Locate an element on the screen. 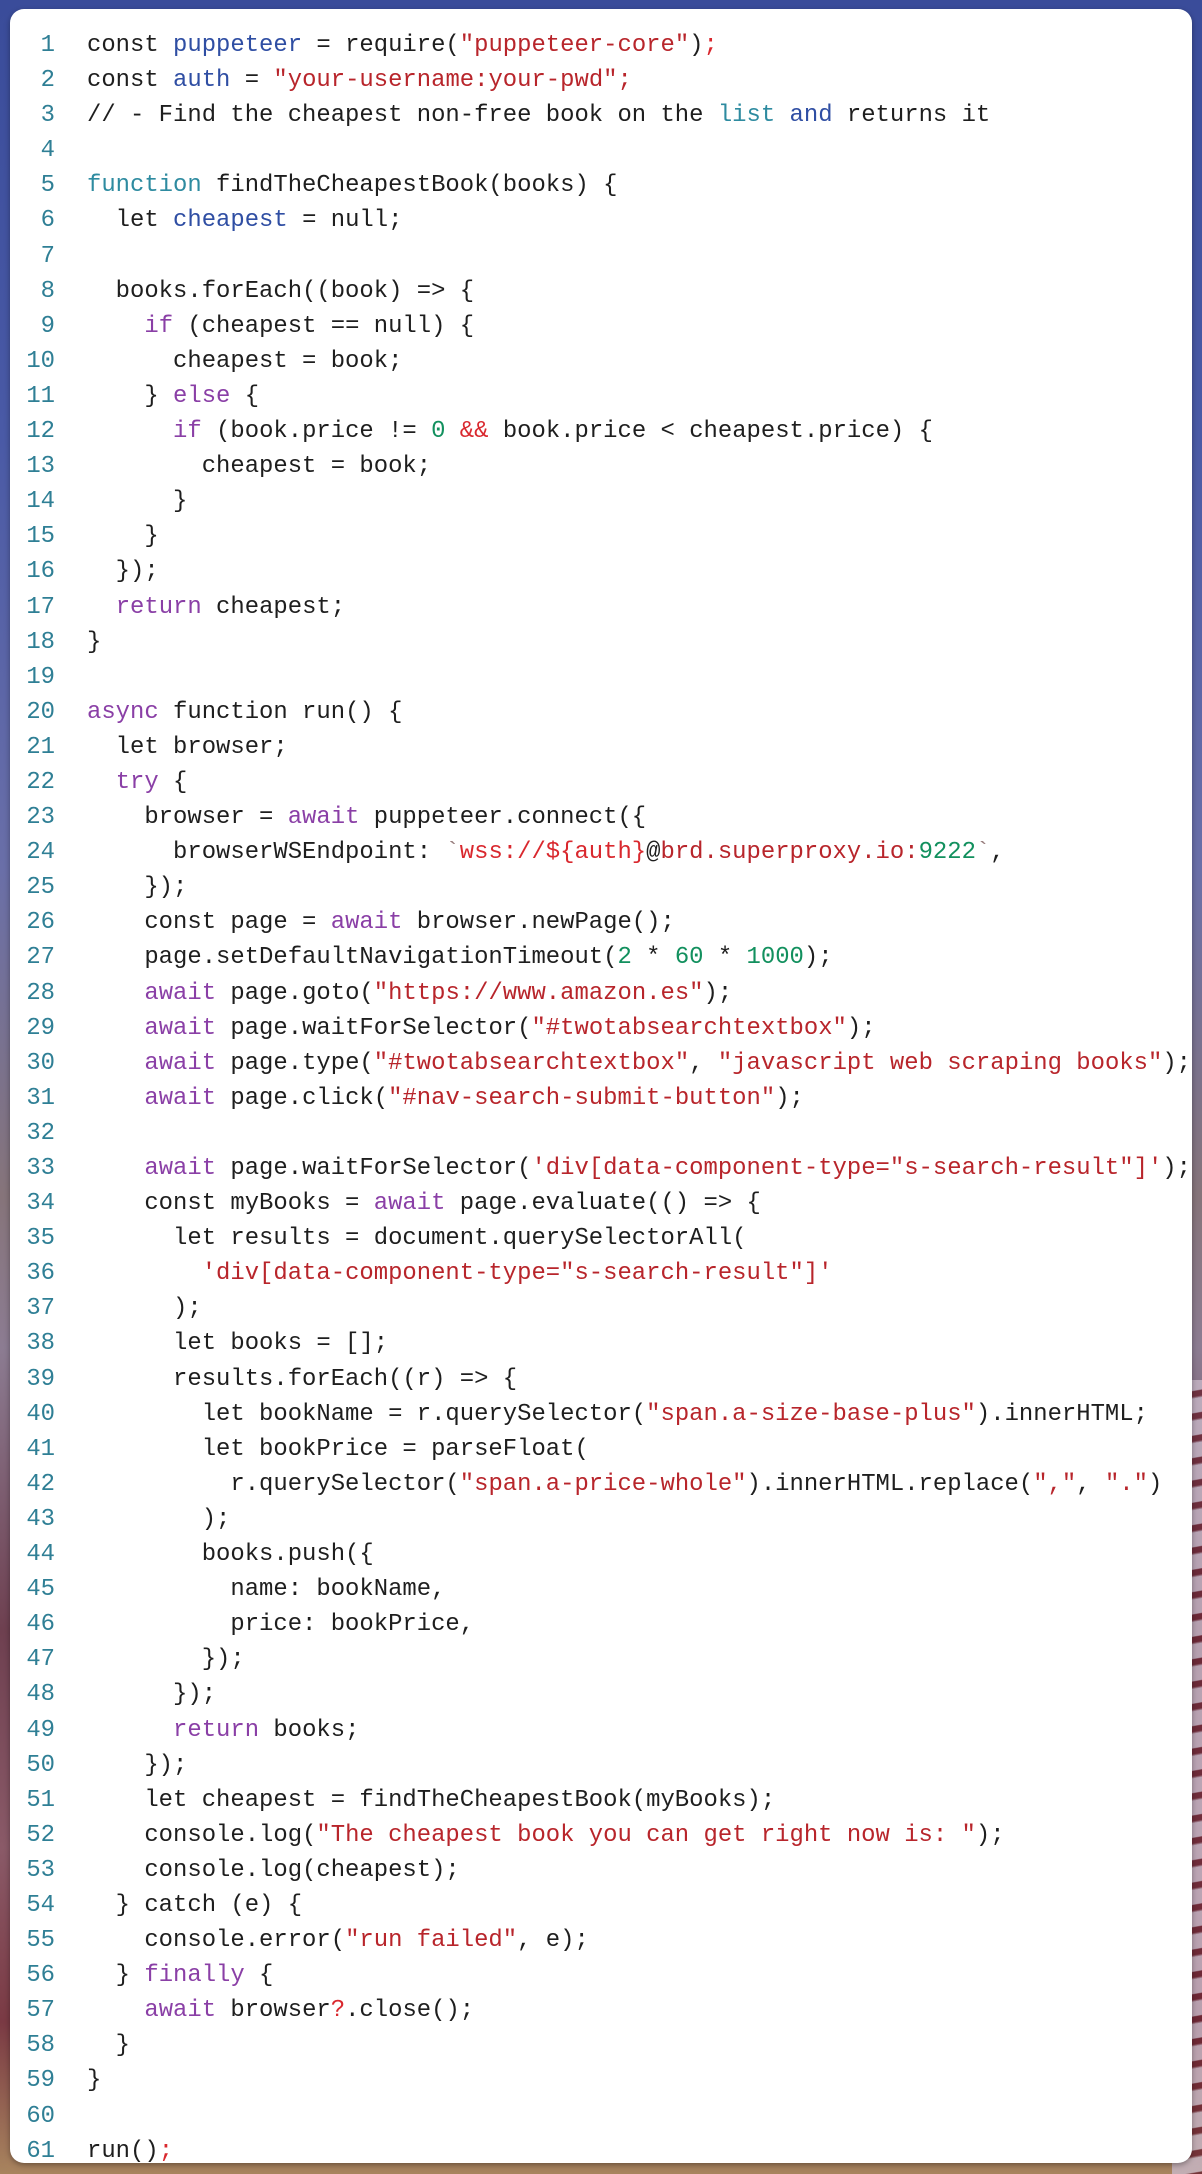  code-line: 38 let books = []; is located at coordinates (600, 1343).